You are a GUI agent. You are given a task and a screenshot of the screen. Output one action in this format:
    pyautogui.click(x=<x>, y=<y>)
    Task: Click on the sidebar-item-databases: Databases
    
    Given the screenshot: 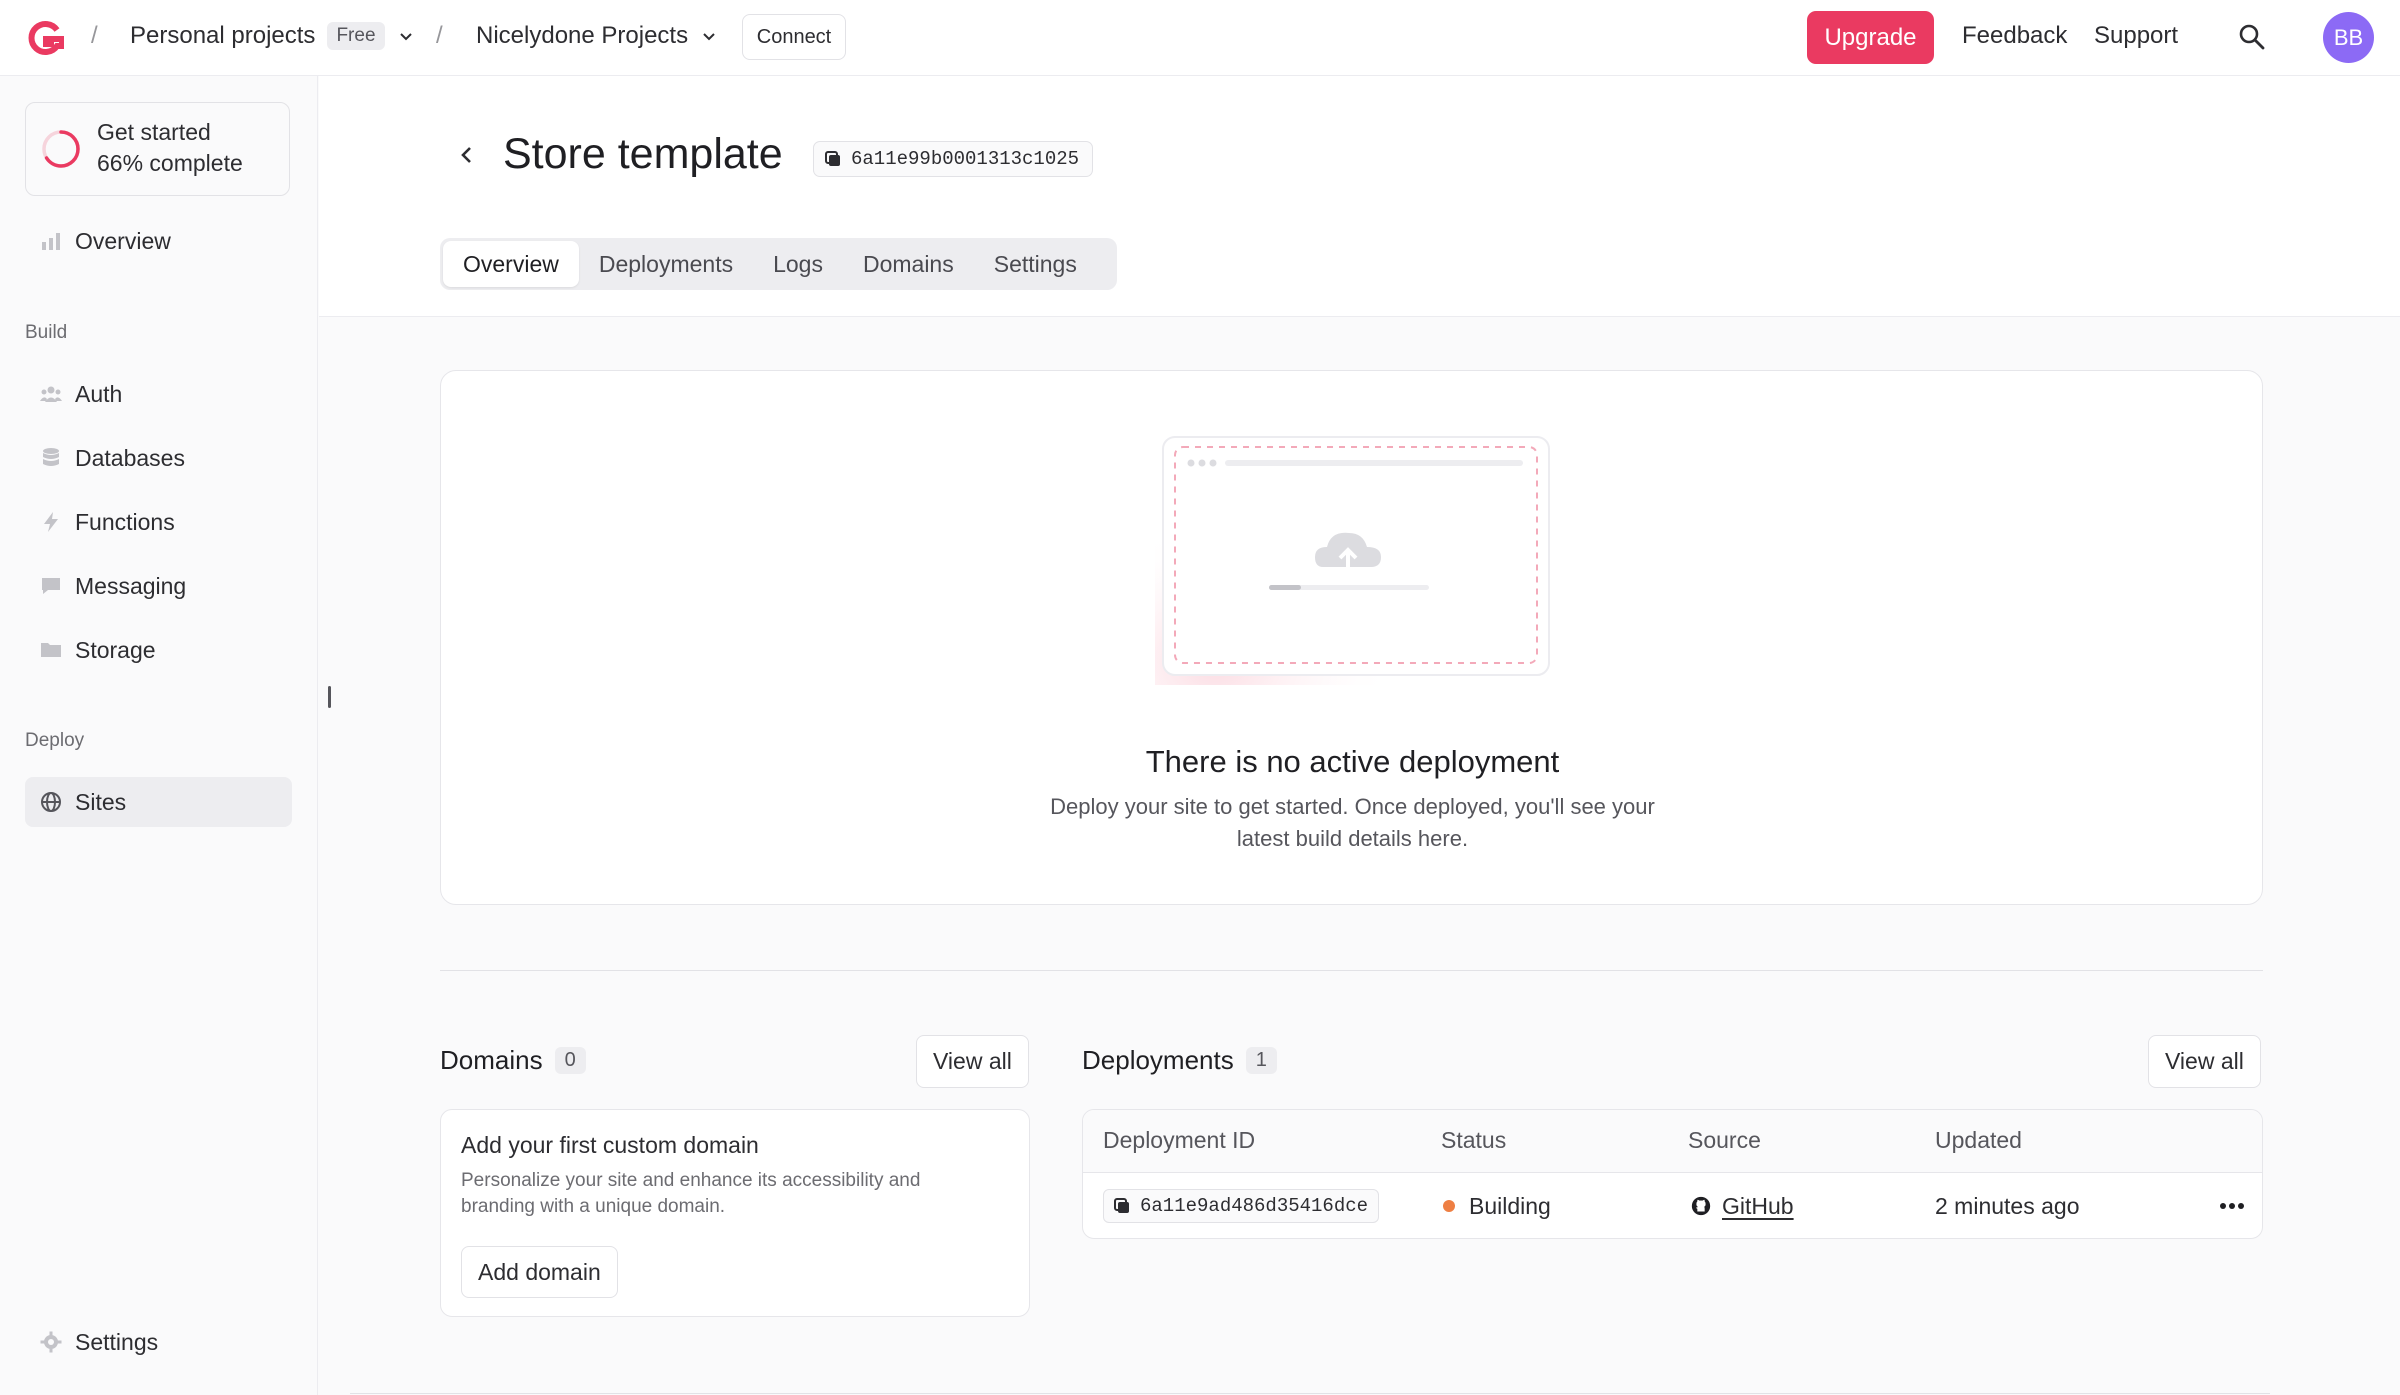 What is the action you would take?
    pyautogui.click(x=158, y=458)
    